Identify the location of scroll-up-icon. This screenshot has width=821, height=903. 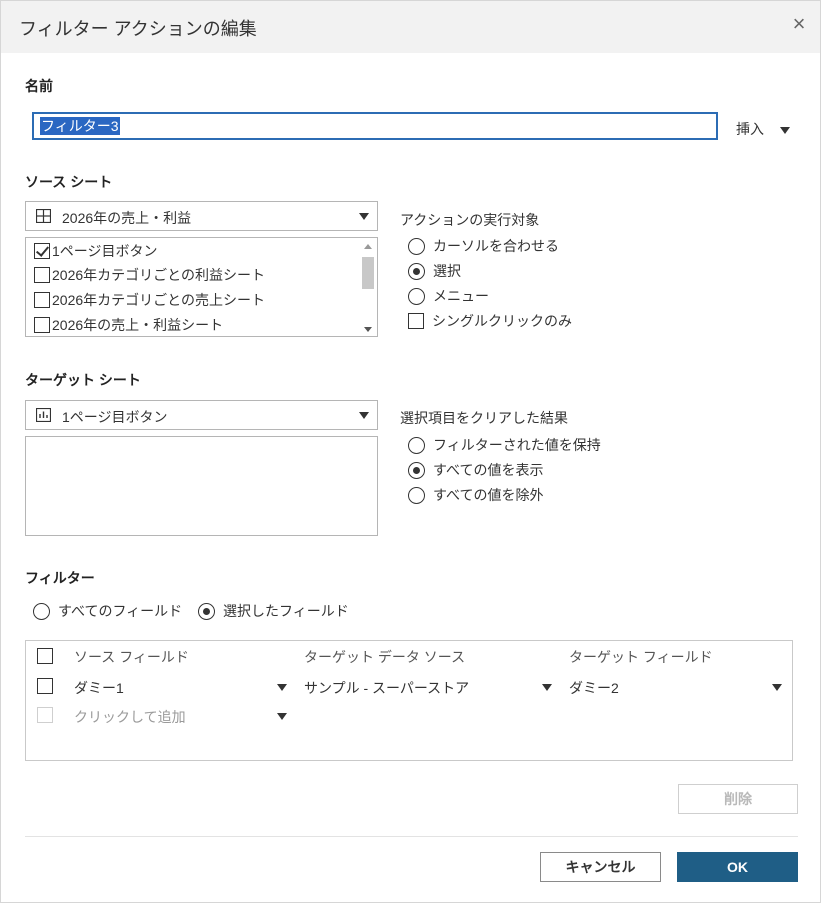
(368, 246).